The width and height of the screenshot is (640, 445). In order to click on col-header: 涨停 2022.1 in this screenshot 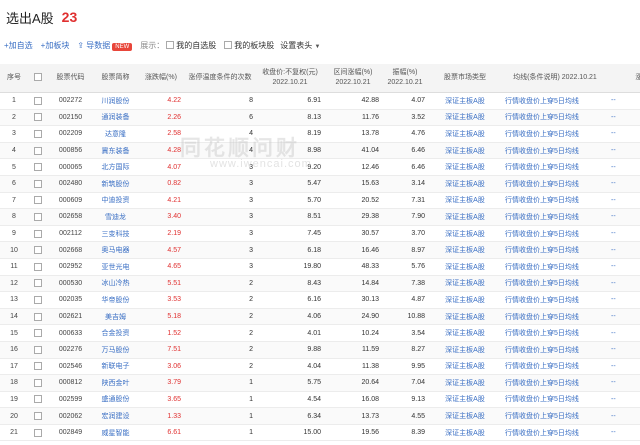, I will do `click(624, 78)`.